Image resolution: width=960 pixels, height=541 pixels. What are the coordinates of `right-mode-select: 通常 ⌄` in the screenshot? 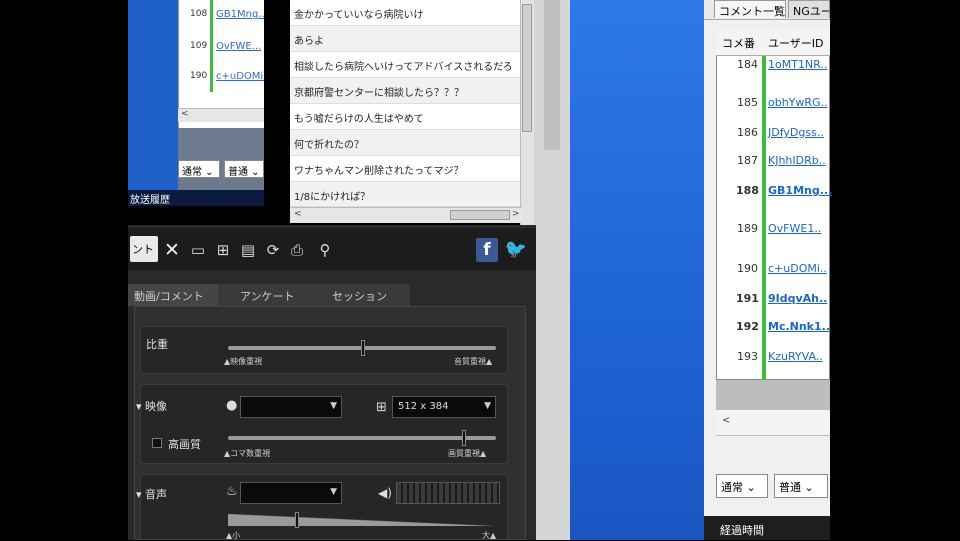 It's located at (742, 486).